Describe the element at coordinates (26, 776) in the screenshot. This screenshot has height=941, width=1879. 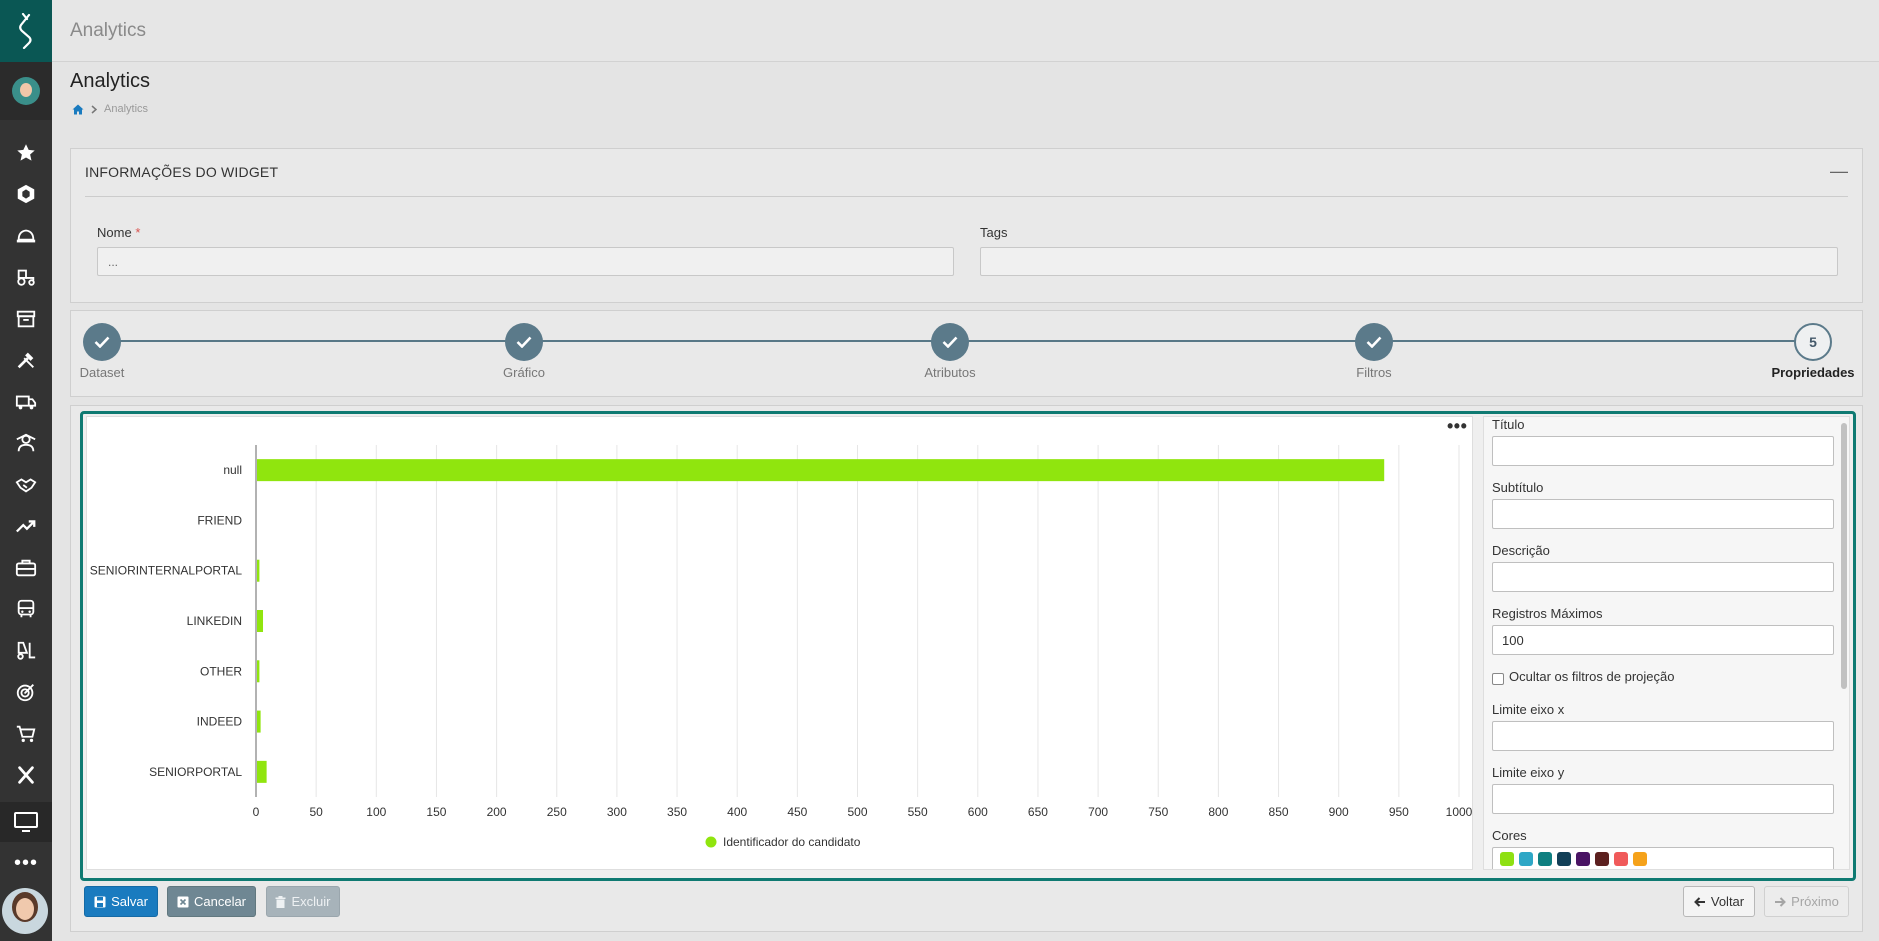
I see `sidebar-item-x-module` at that location.